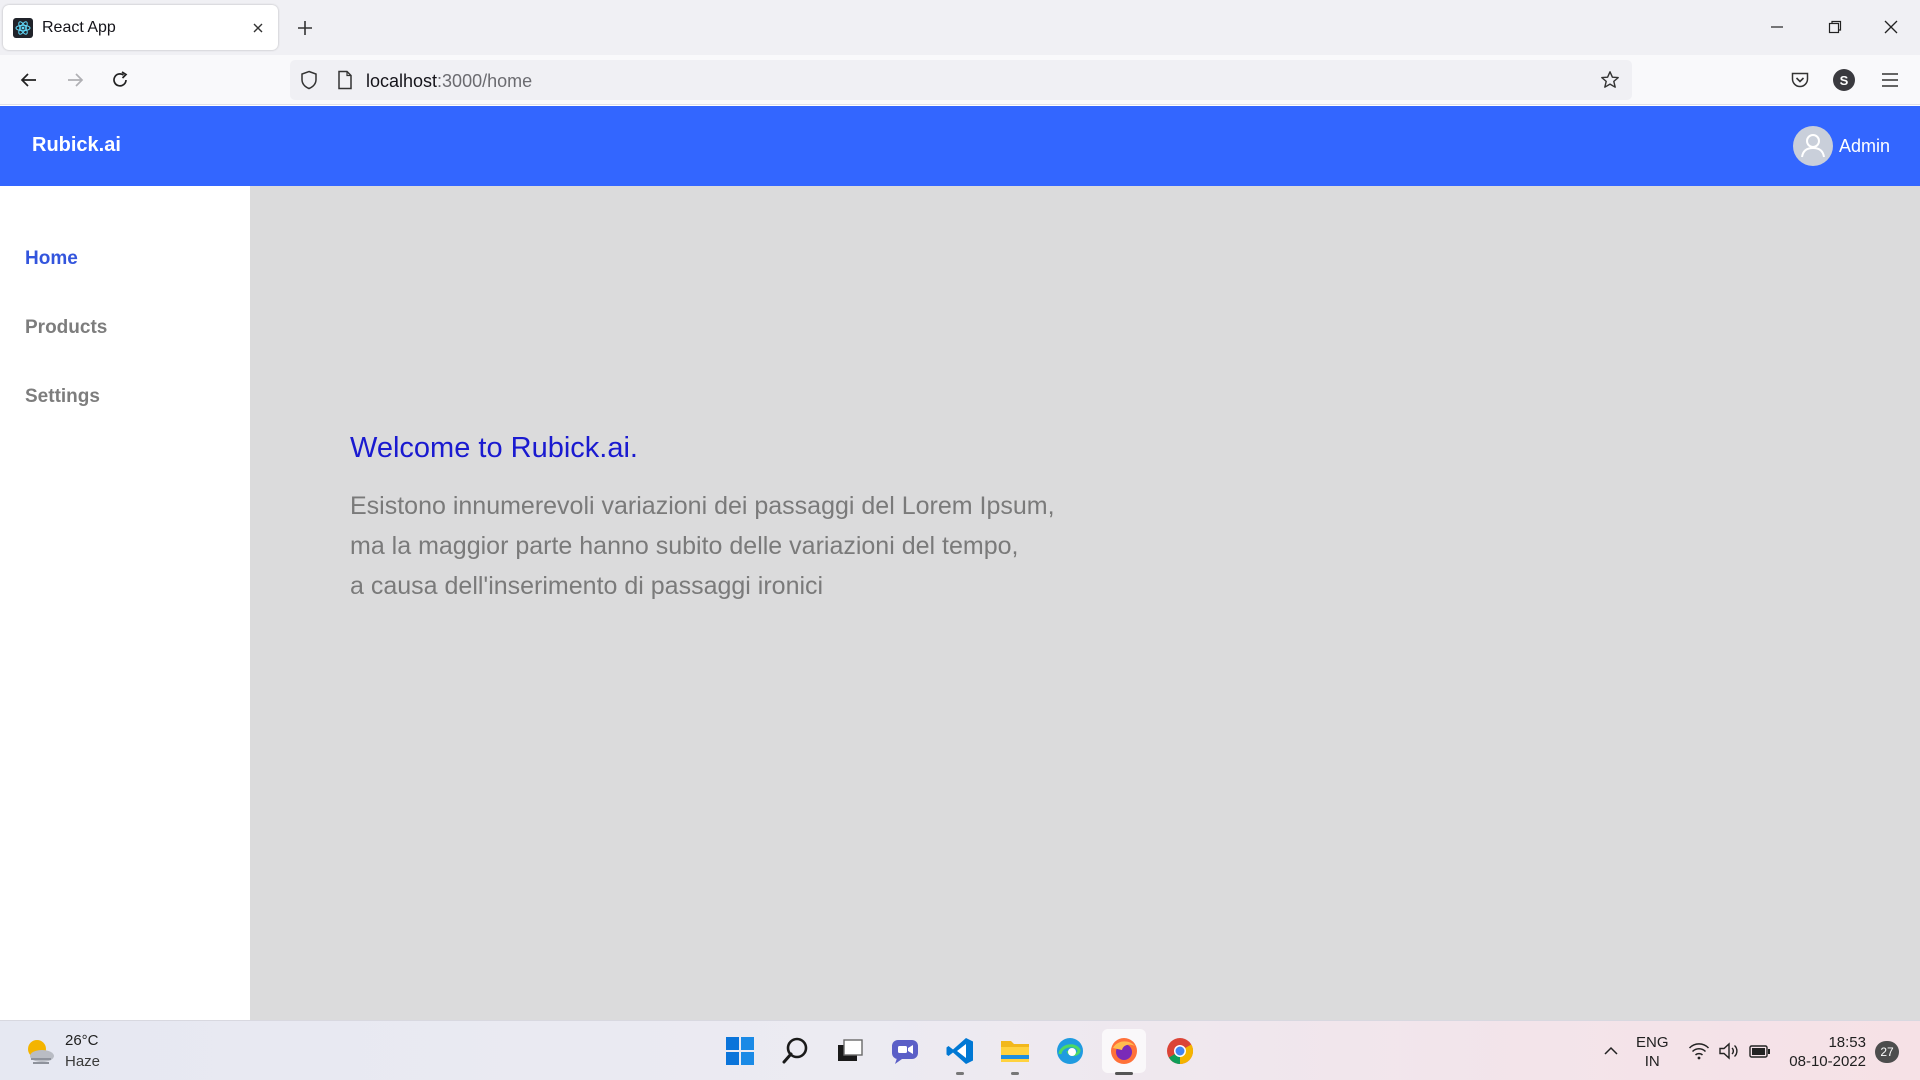 This screenshot has width=1920, height=1080. I want to click on menu-icon, so click(1890, 80).